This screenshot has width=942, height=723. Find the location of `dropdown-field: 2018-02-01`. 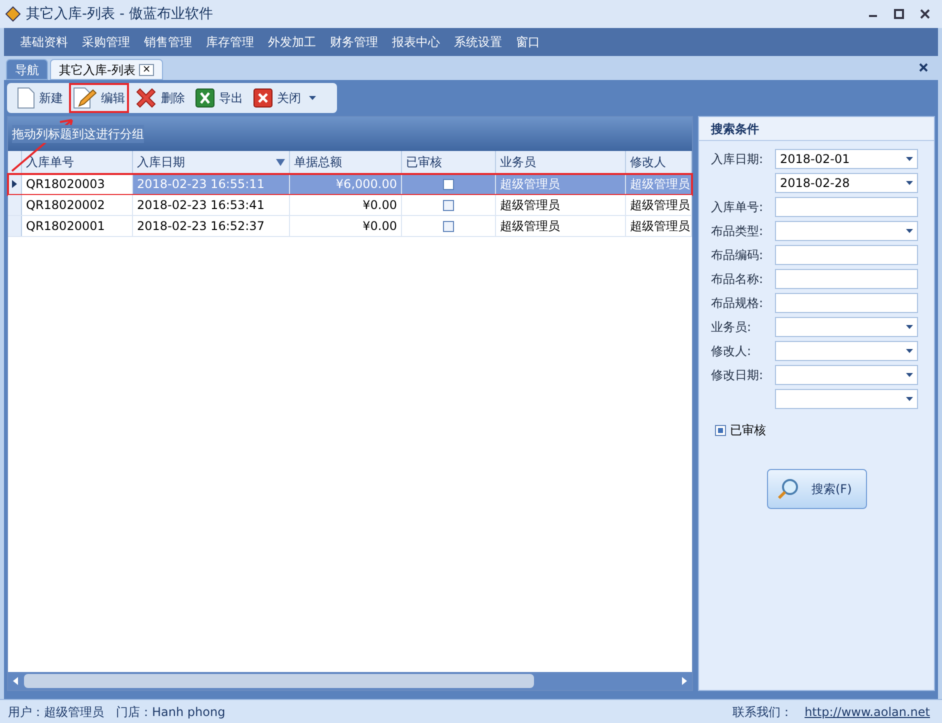

dropdown-field: 2018-02-01 is located at coordinates (846, 159).